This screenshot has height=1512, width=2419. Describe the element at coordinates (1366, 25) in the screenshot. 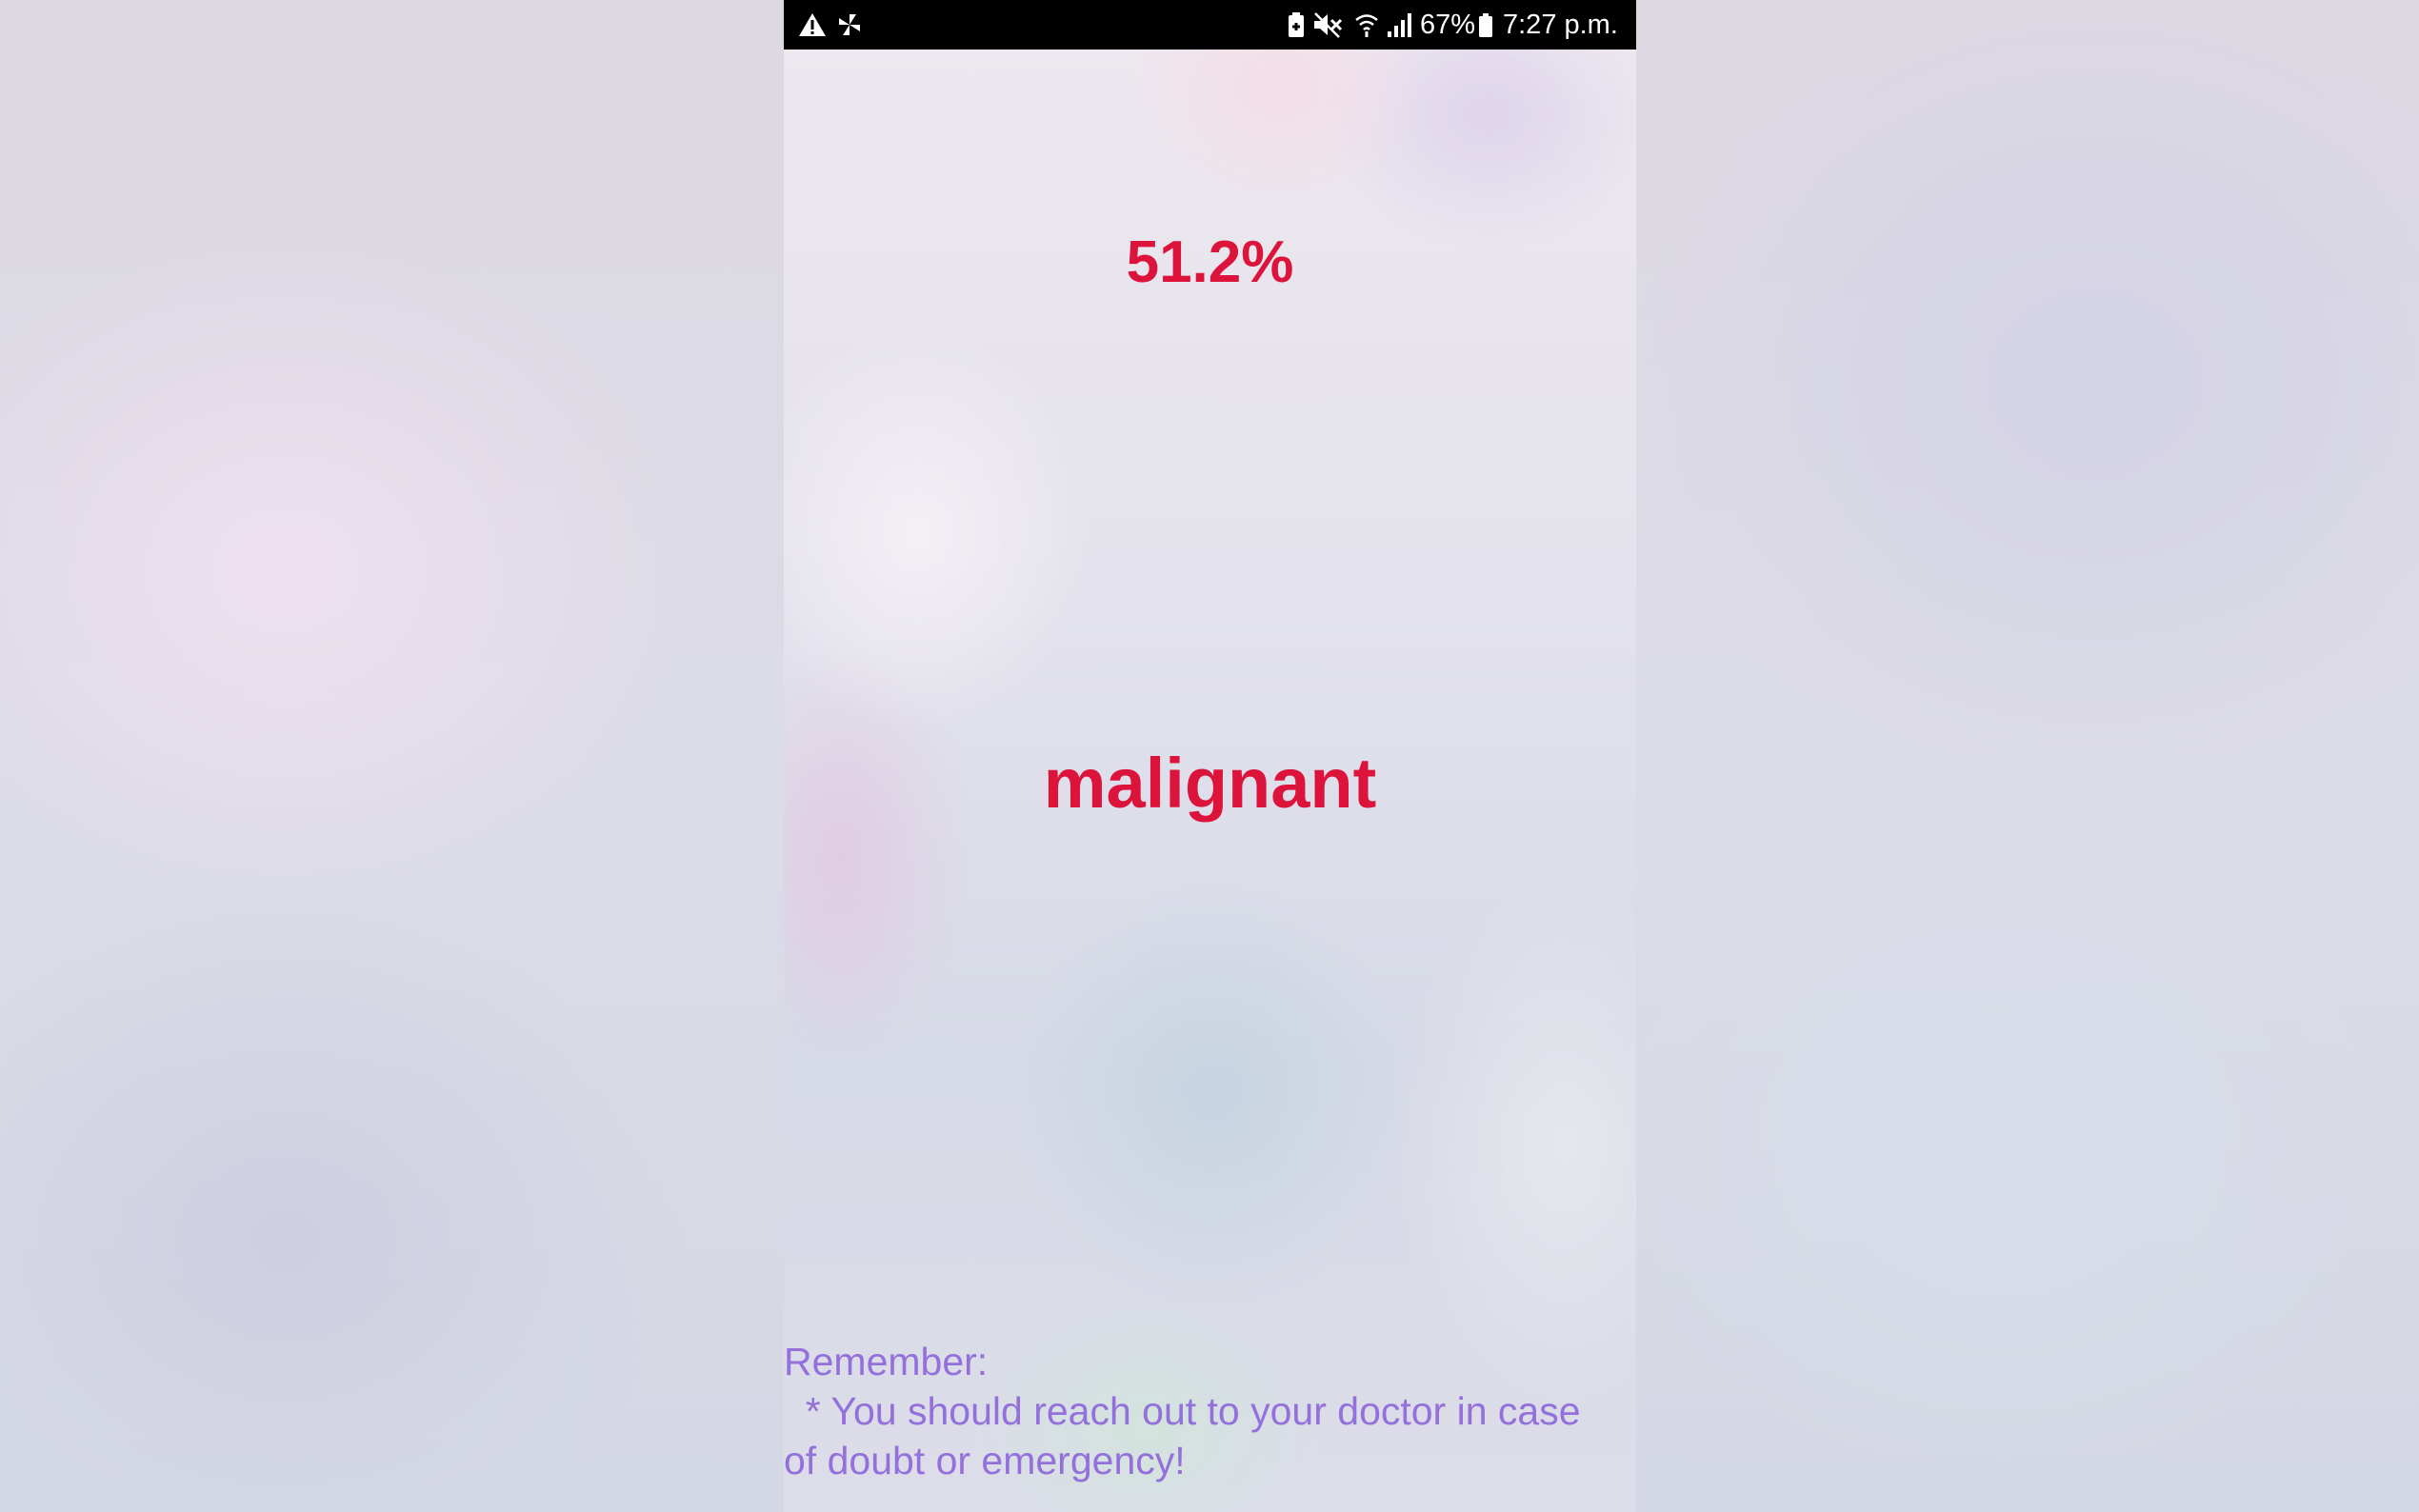

I see `wifi-icon` at that location.